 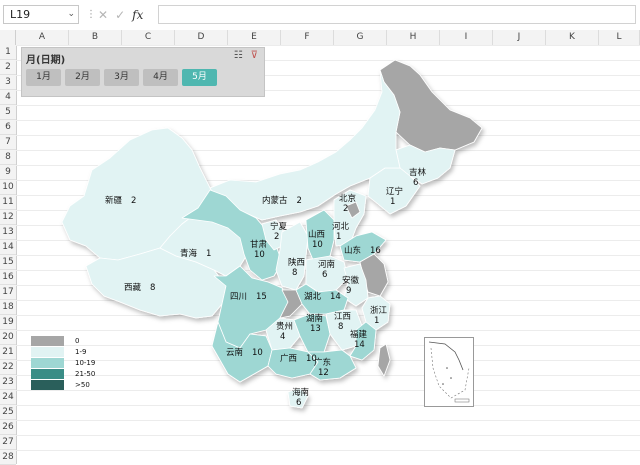 I want to click on row-header: 24, so click(x=8, y=397).